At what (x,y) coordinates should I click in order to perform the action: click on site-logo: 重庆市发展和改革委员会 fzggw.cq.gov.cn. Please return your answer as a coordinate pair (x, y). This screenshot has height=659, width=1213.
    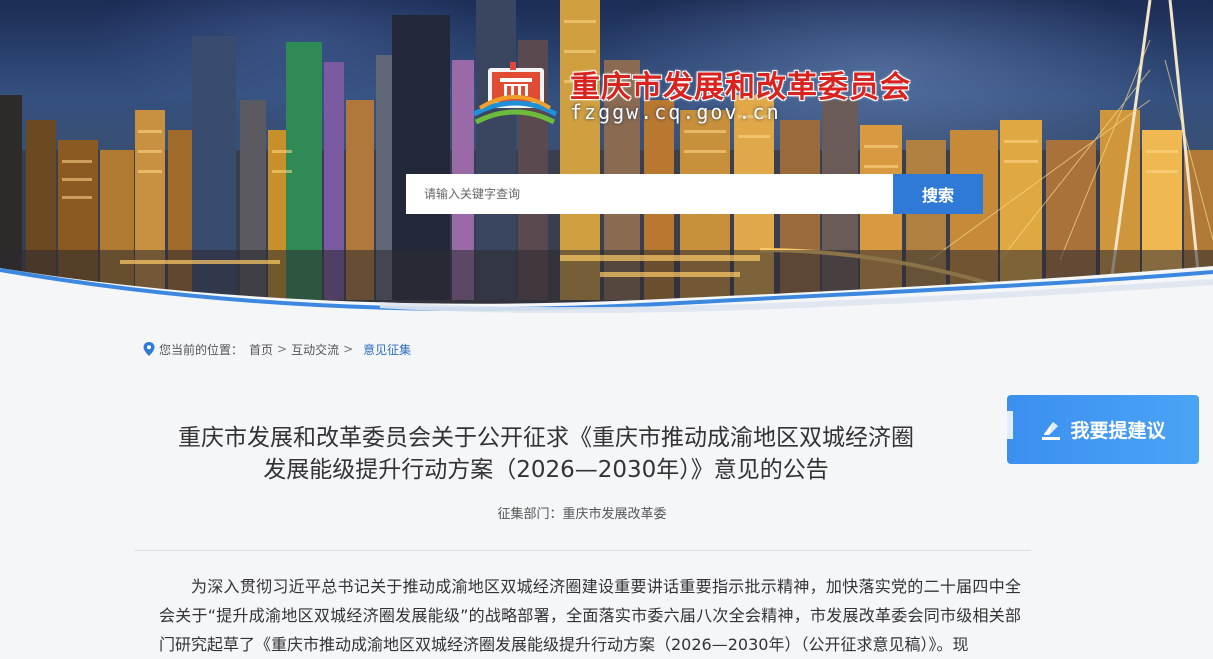
    Looking at the image, I should click on (705, 91).